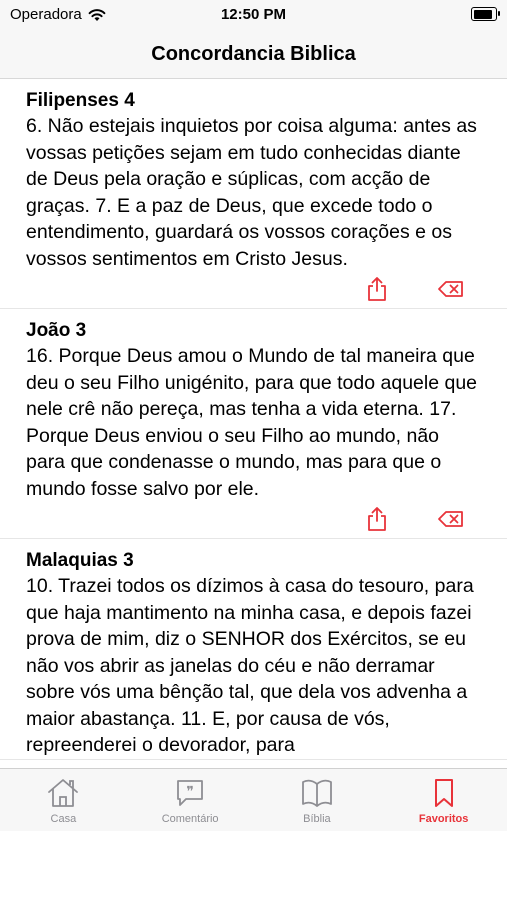 The width and height of the screenshot is (507, 900). Describe the element at coordinates (443, 793) in the screenshot. I see `bookmark-icon` at that location.